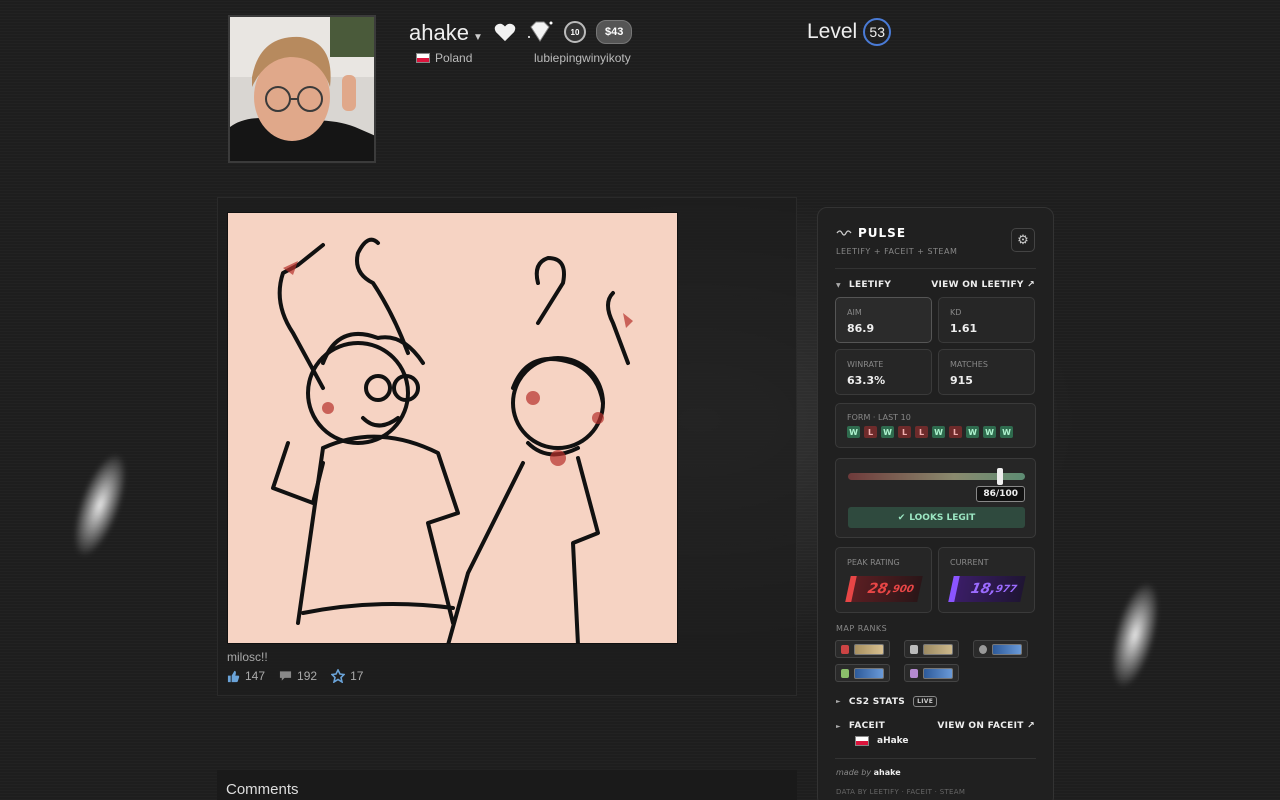  What do you see at coordinates (893, 741) in the screenshot?
I see `faceit-username: aHake` at bounding box center [893, 741].